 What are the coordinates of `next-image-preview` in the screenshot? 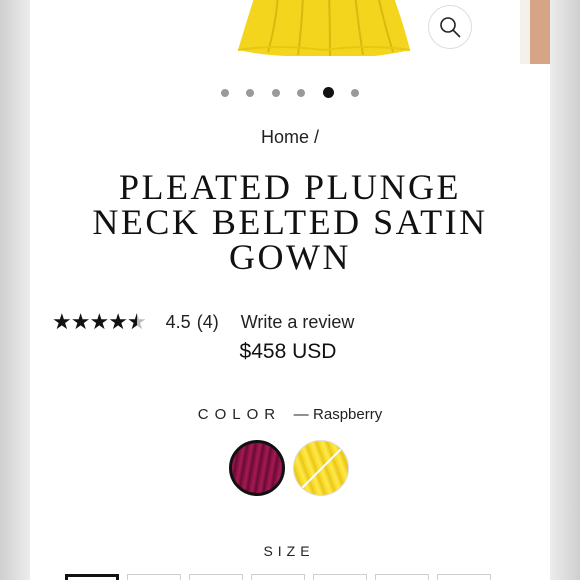 It's located at (535, 32).